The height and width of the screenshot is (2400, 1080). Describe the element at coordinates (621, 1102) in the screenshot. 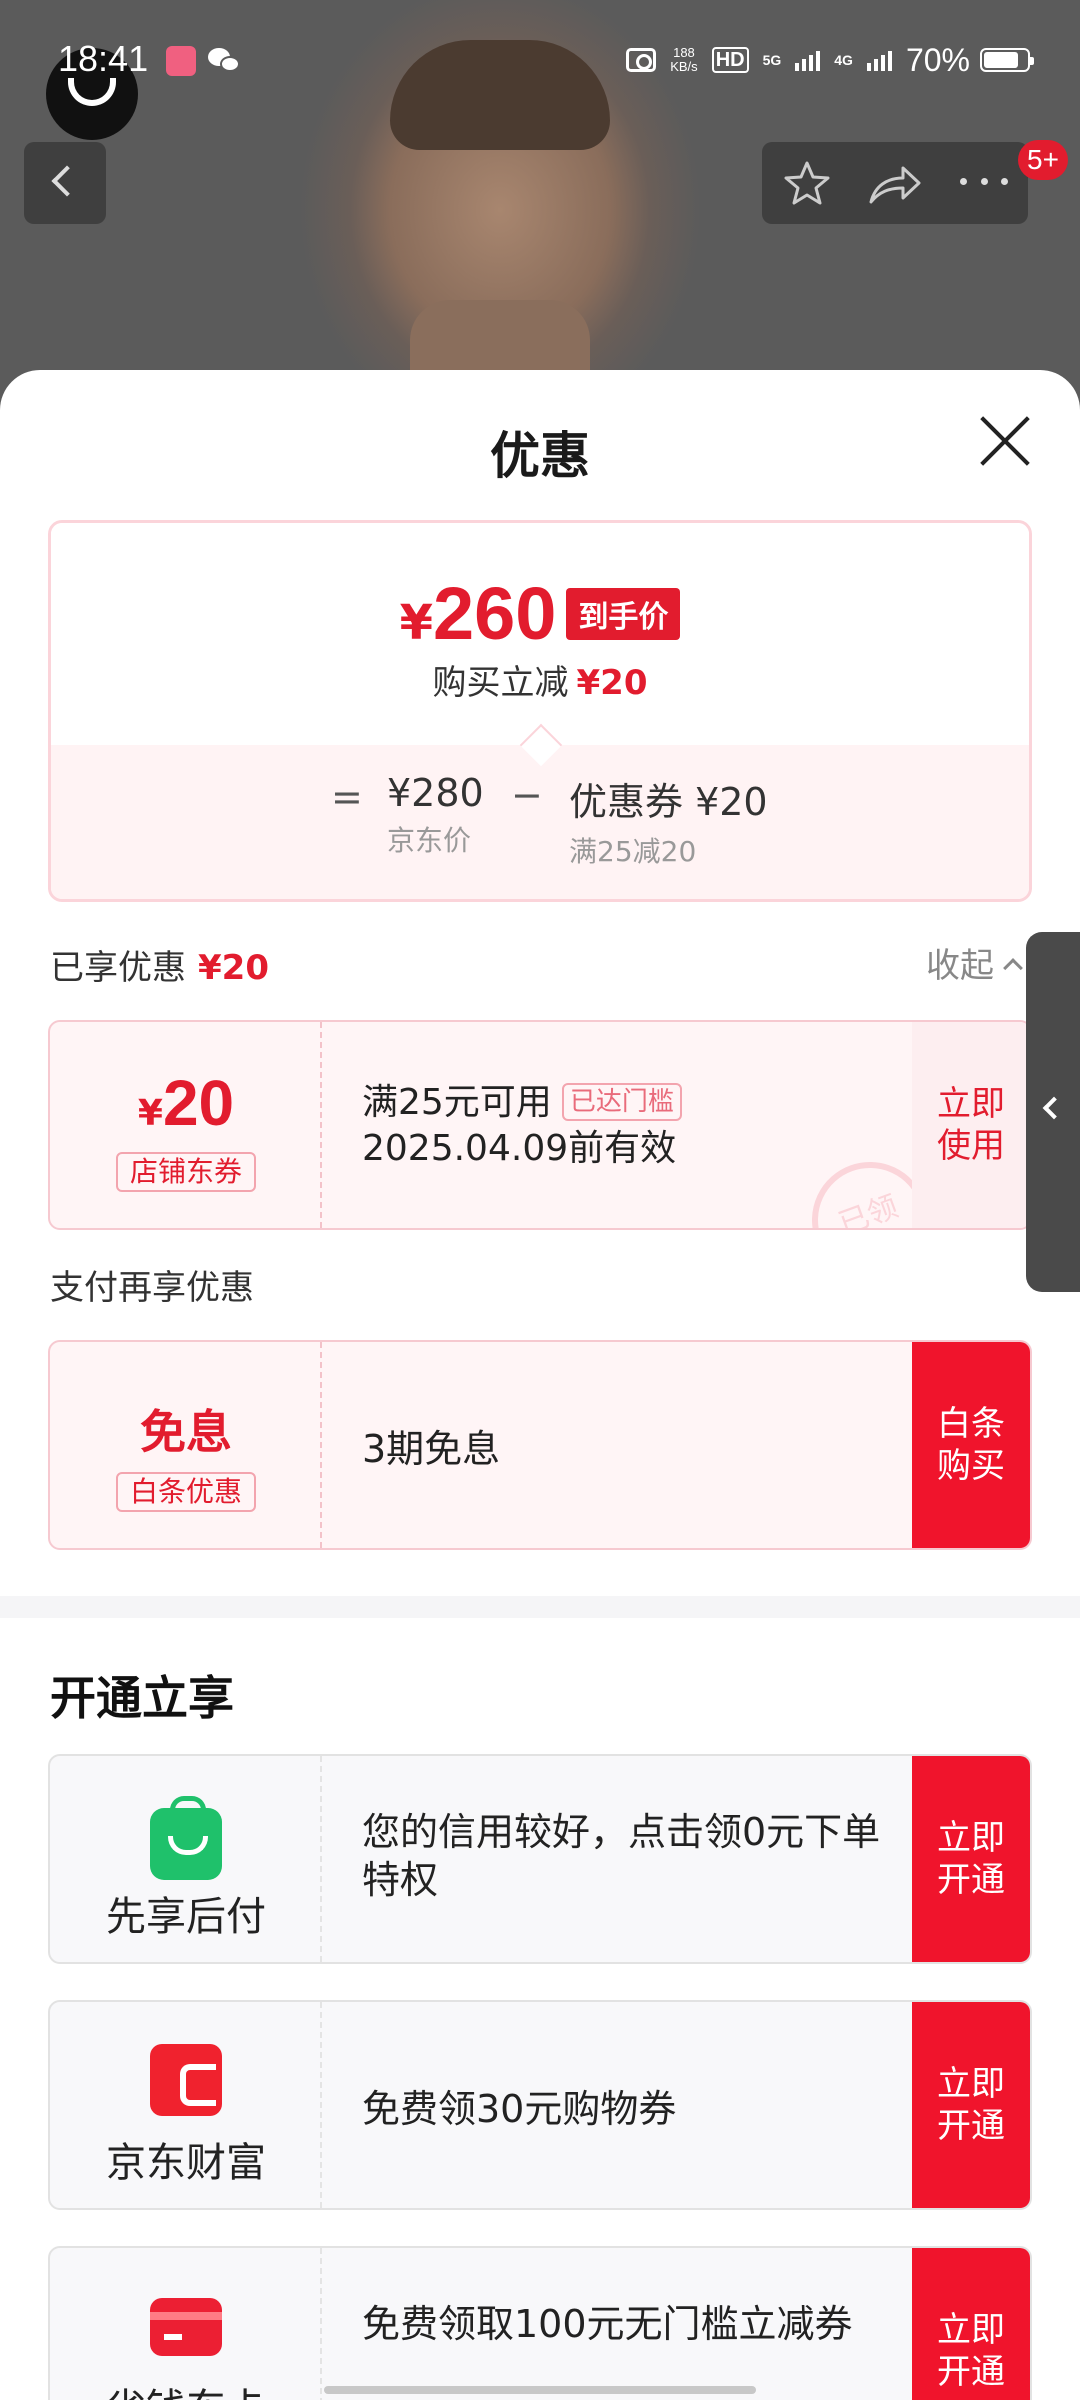

I see `threshold-chip: 已达门槛` at that location.